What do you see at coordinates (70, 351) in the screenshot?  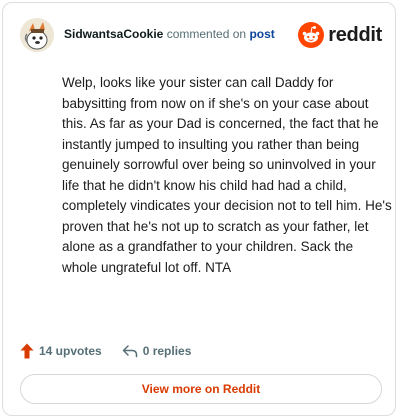 I see `upvotes-count: 14 upvotes` at bounding box center [70, 351].